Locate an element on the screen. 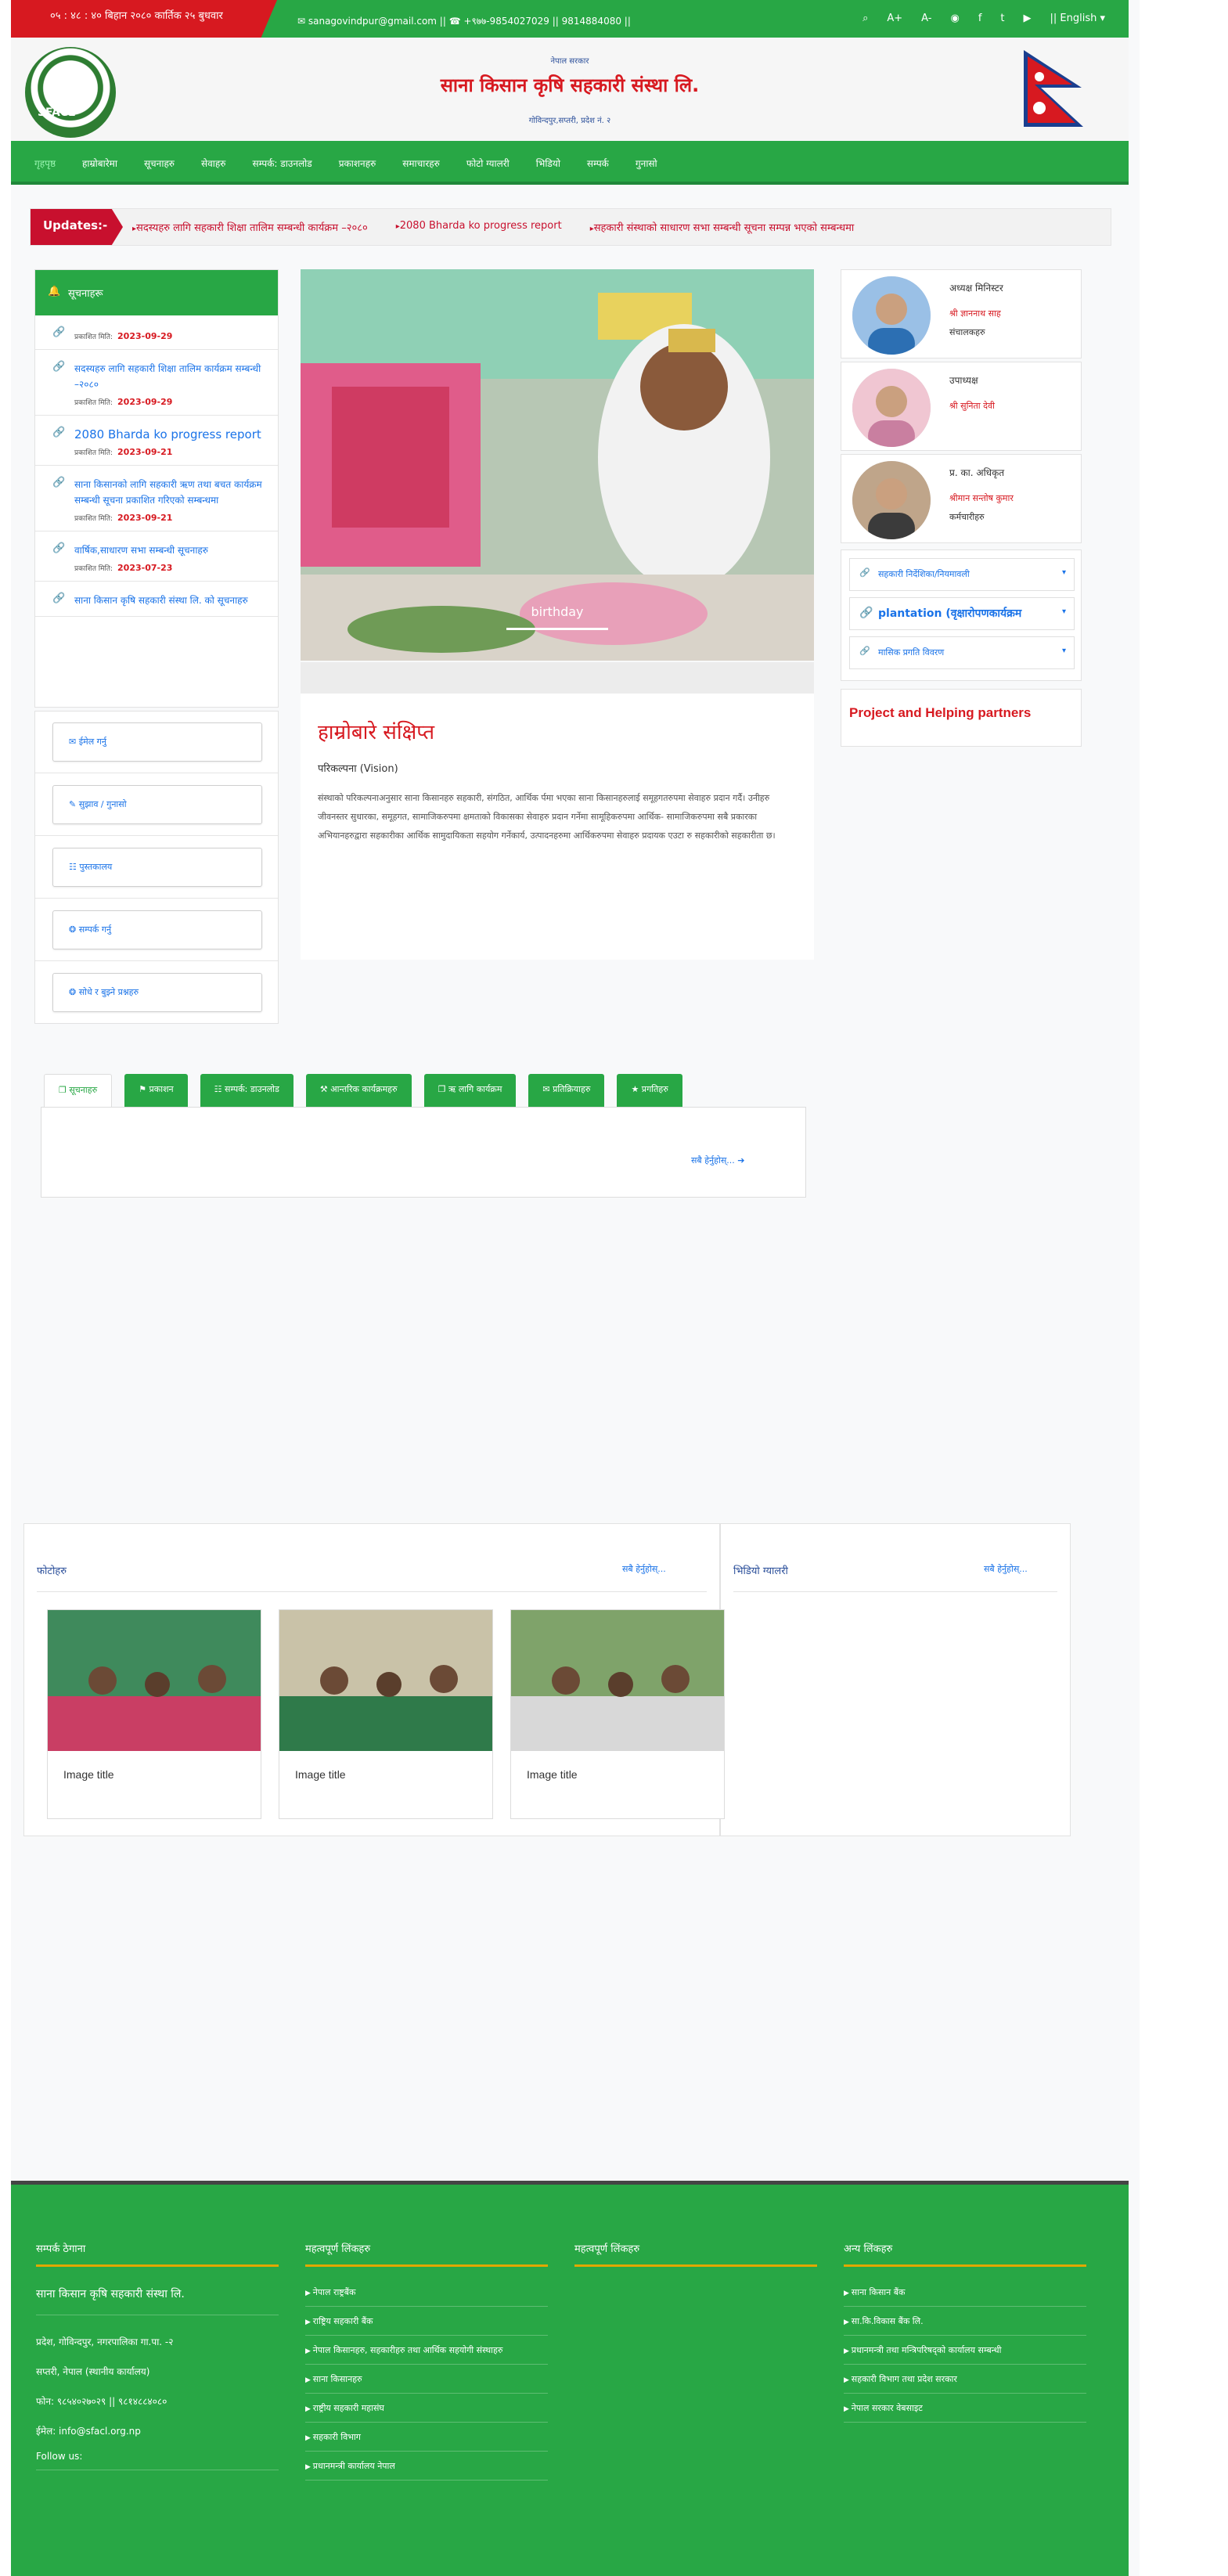  facebook-icon: f is located at coordinates (980, 18).